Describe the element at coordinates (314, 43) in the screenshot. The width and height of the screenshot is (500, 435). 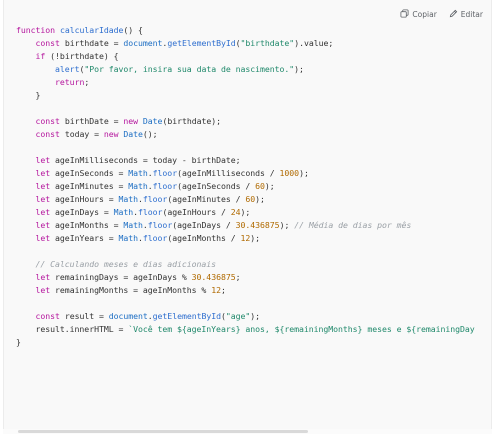
I see `code-text: ).value;` at that location.